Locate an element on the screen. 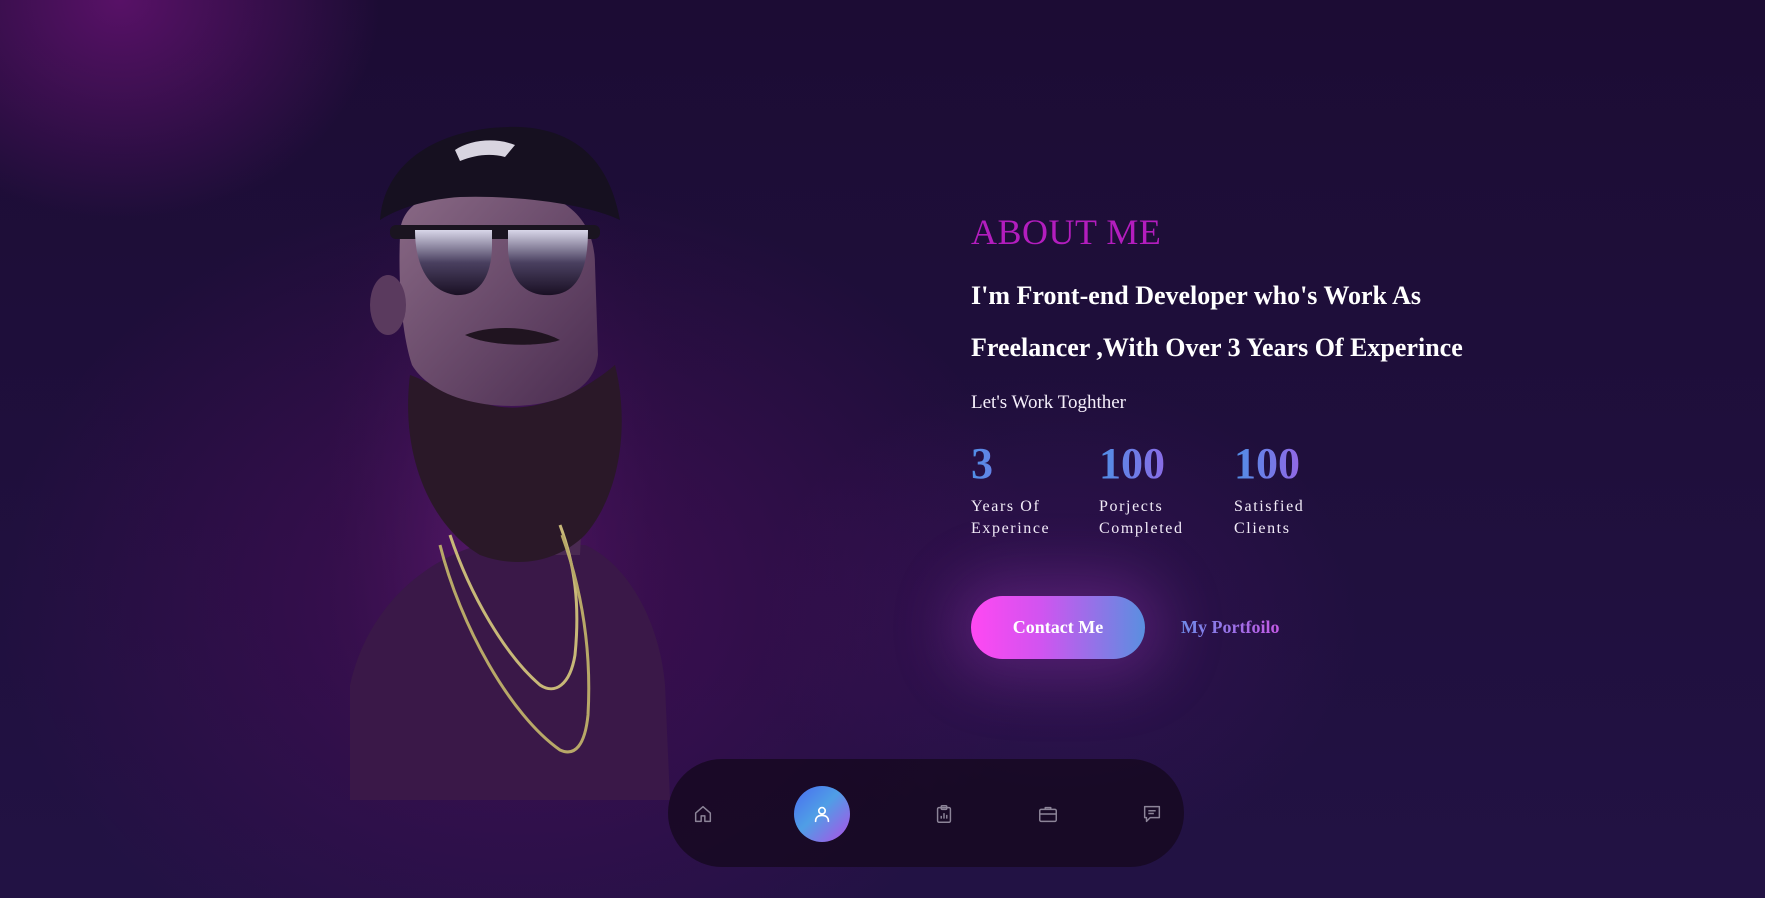 This screenshot has height=898, width=1765. contact-me-button: Contact Me is located at coordinates (1058, 627).